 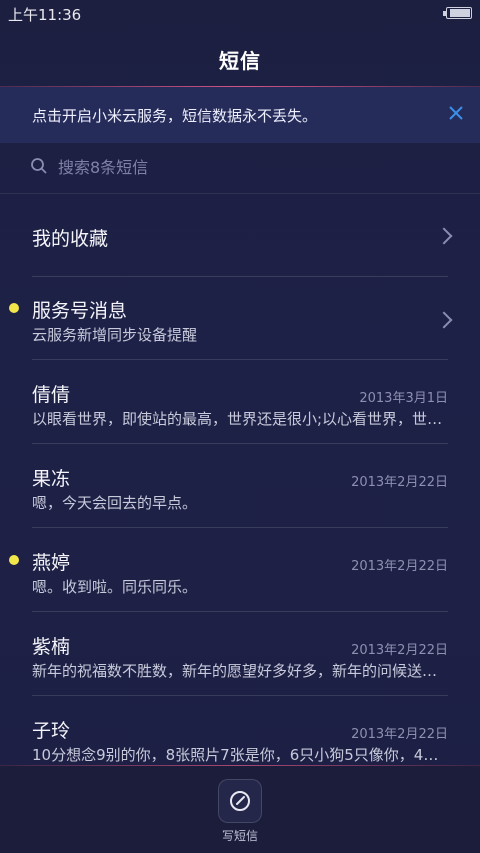 What do you see at coordinates (115, 503) in the screenshot?
I see `conversation-preview: 嗯，今天会回去的早点。` at bounding box center [115, 503].